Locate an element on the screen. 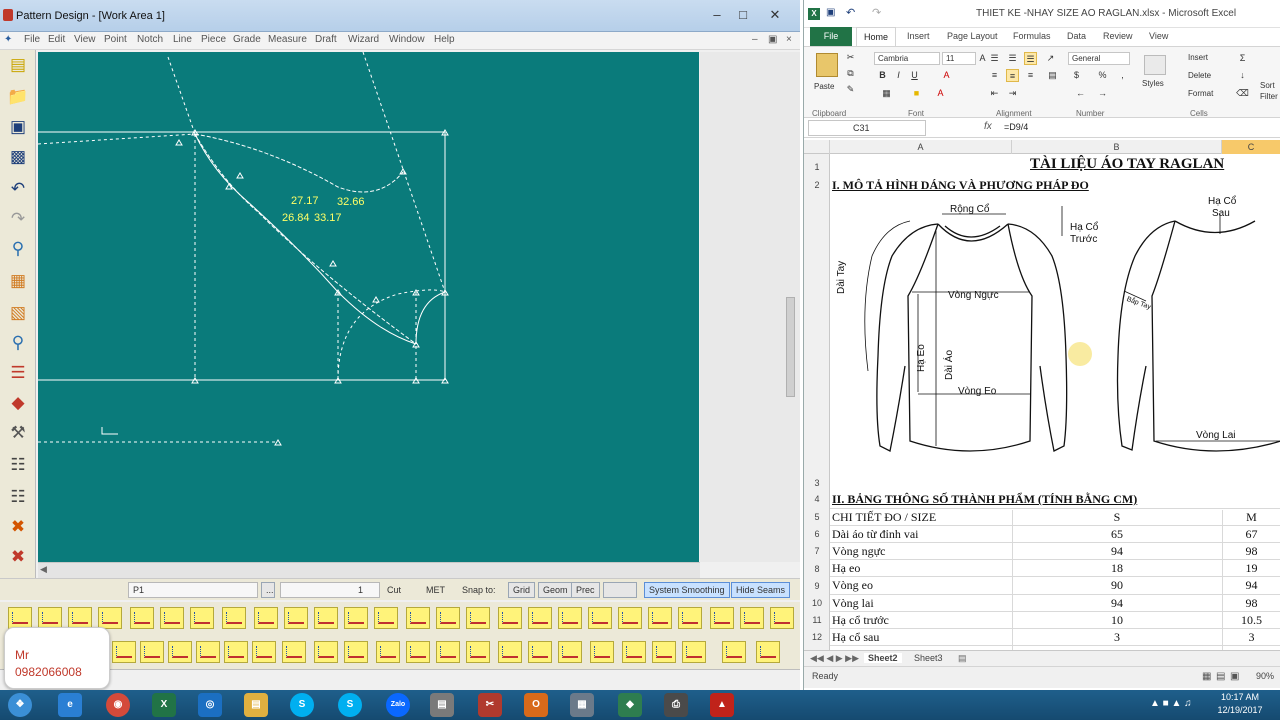 The width and height of the screenshot is (1280, 720). blank-button is located at coordinates (620, 590).